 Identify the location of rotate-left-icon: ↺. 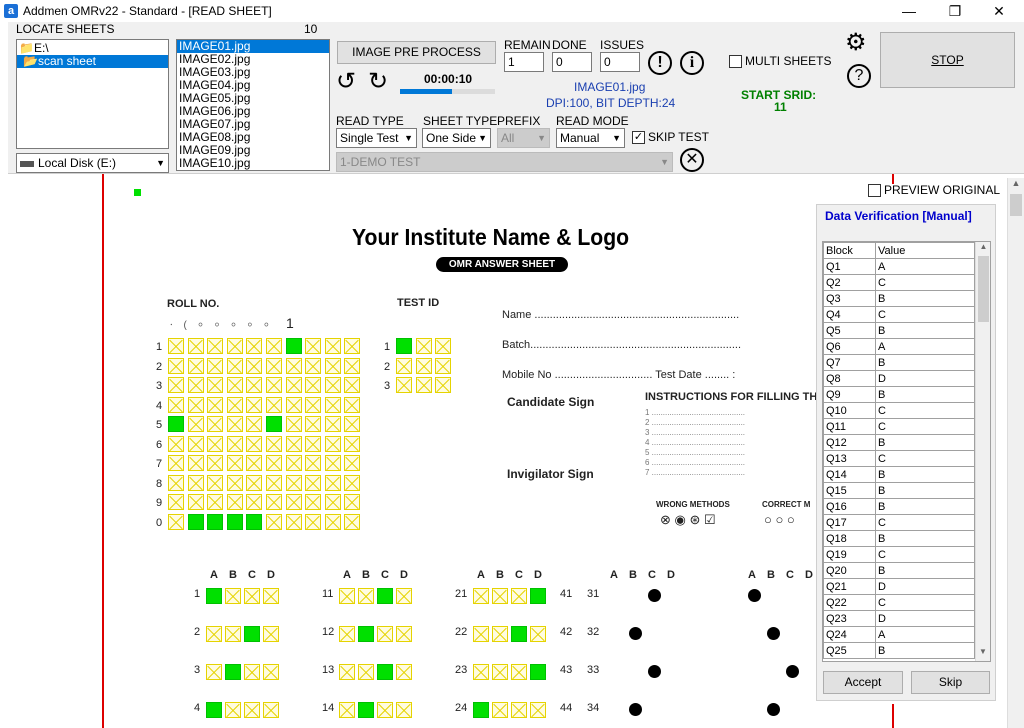
(346, 82).